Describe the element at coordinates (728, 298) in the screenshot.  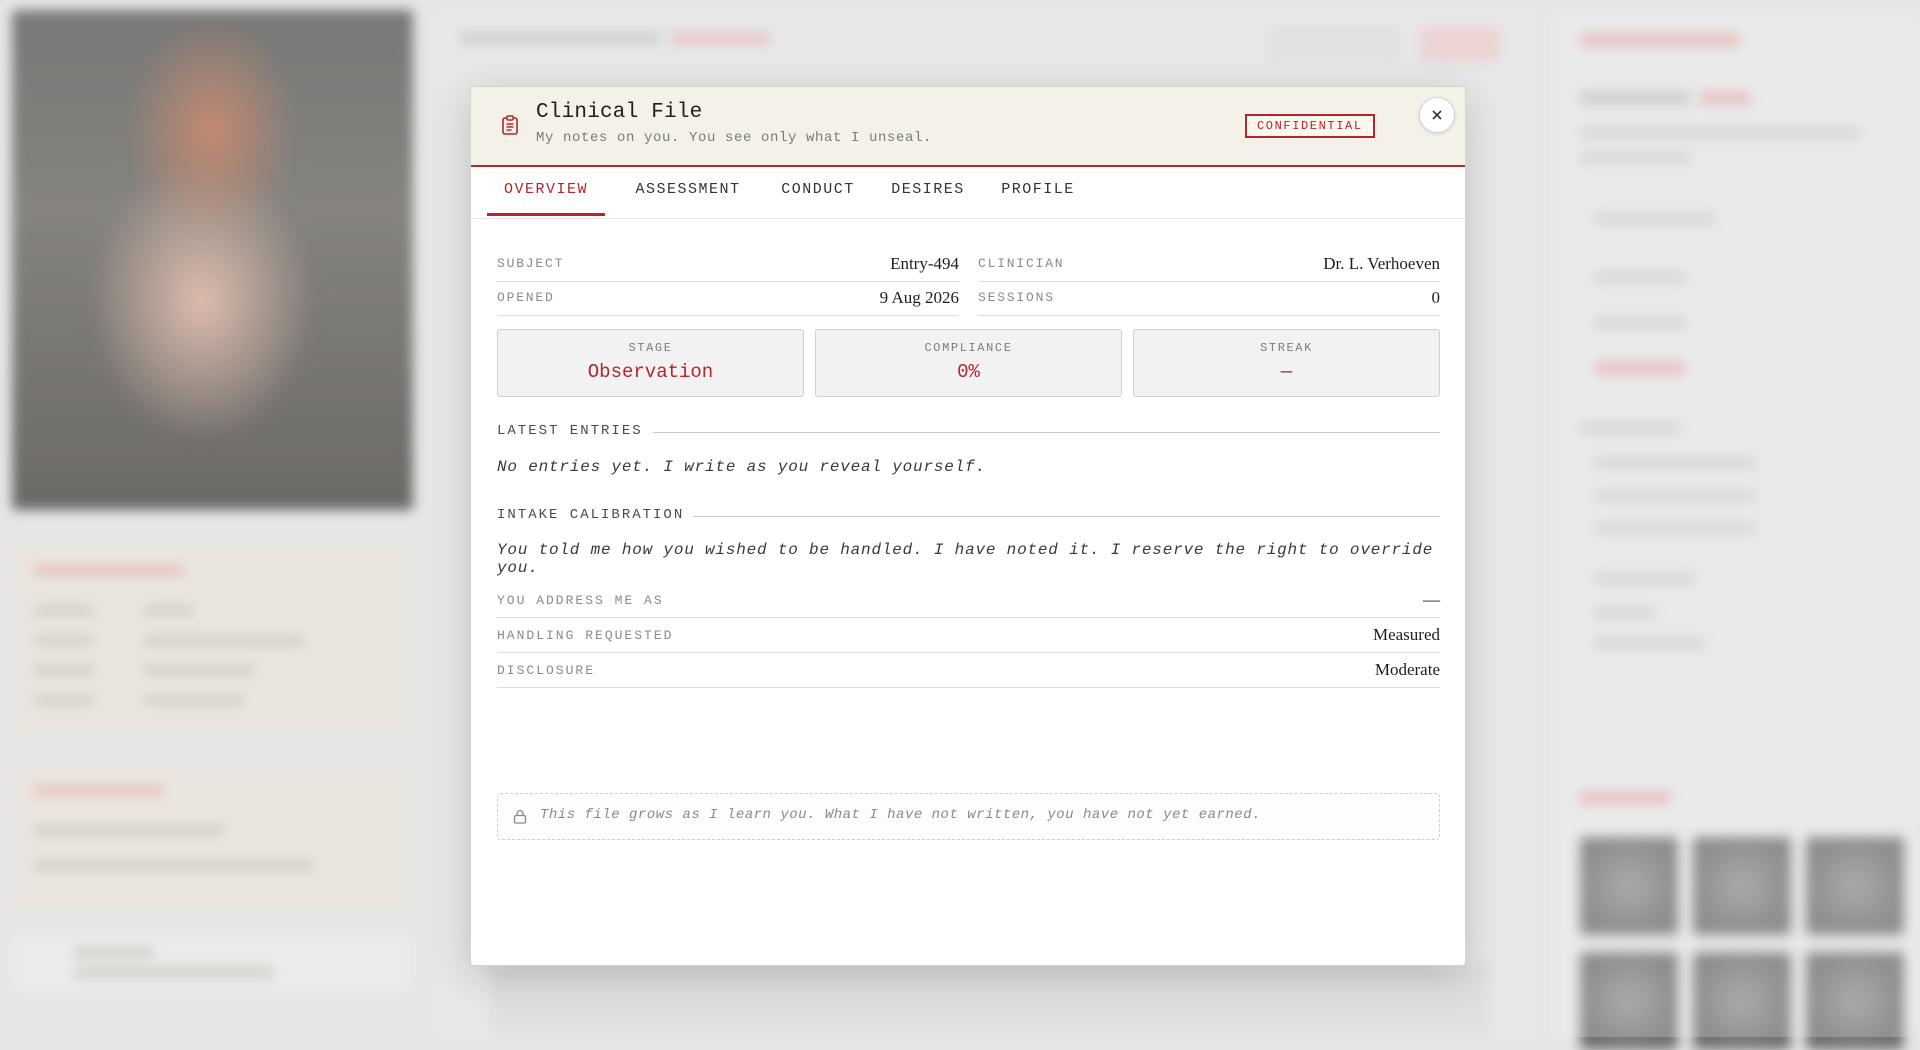
I see `opened-row: OPENED 9 Aug 2026` at that location.